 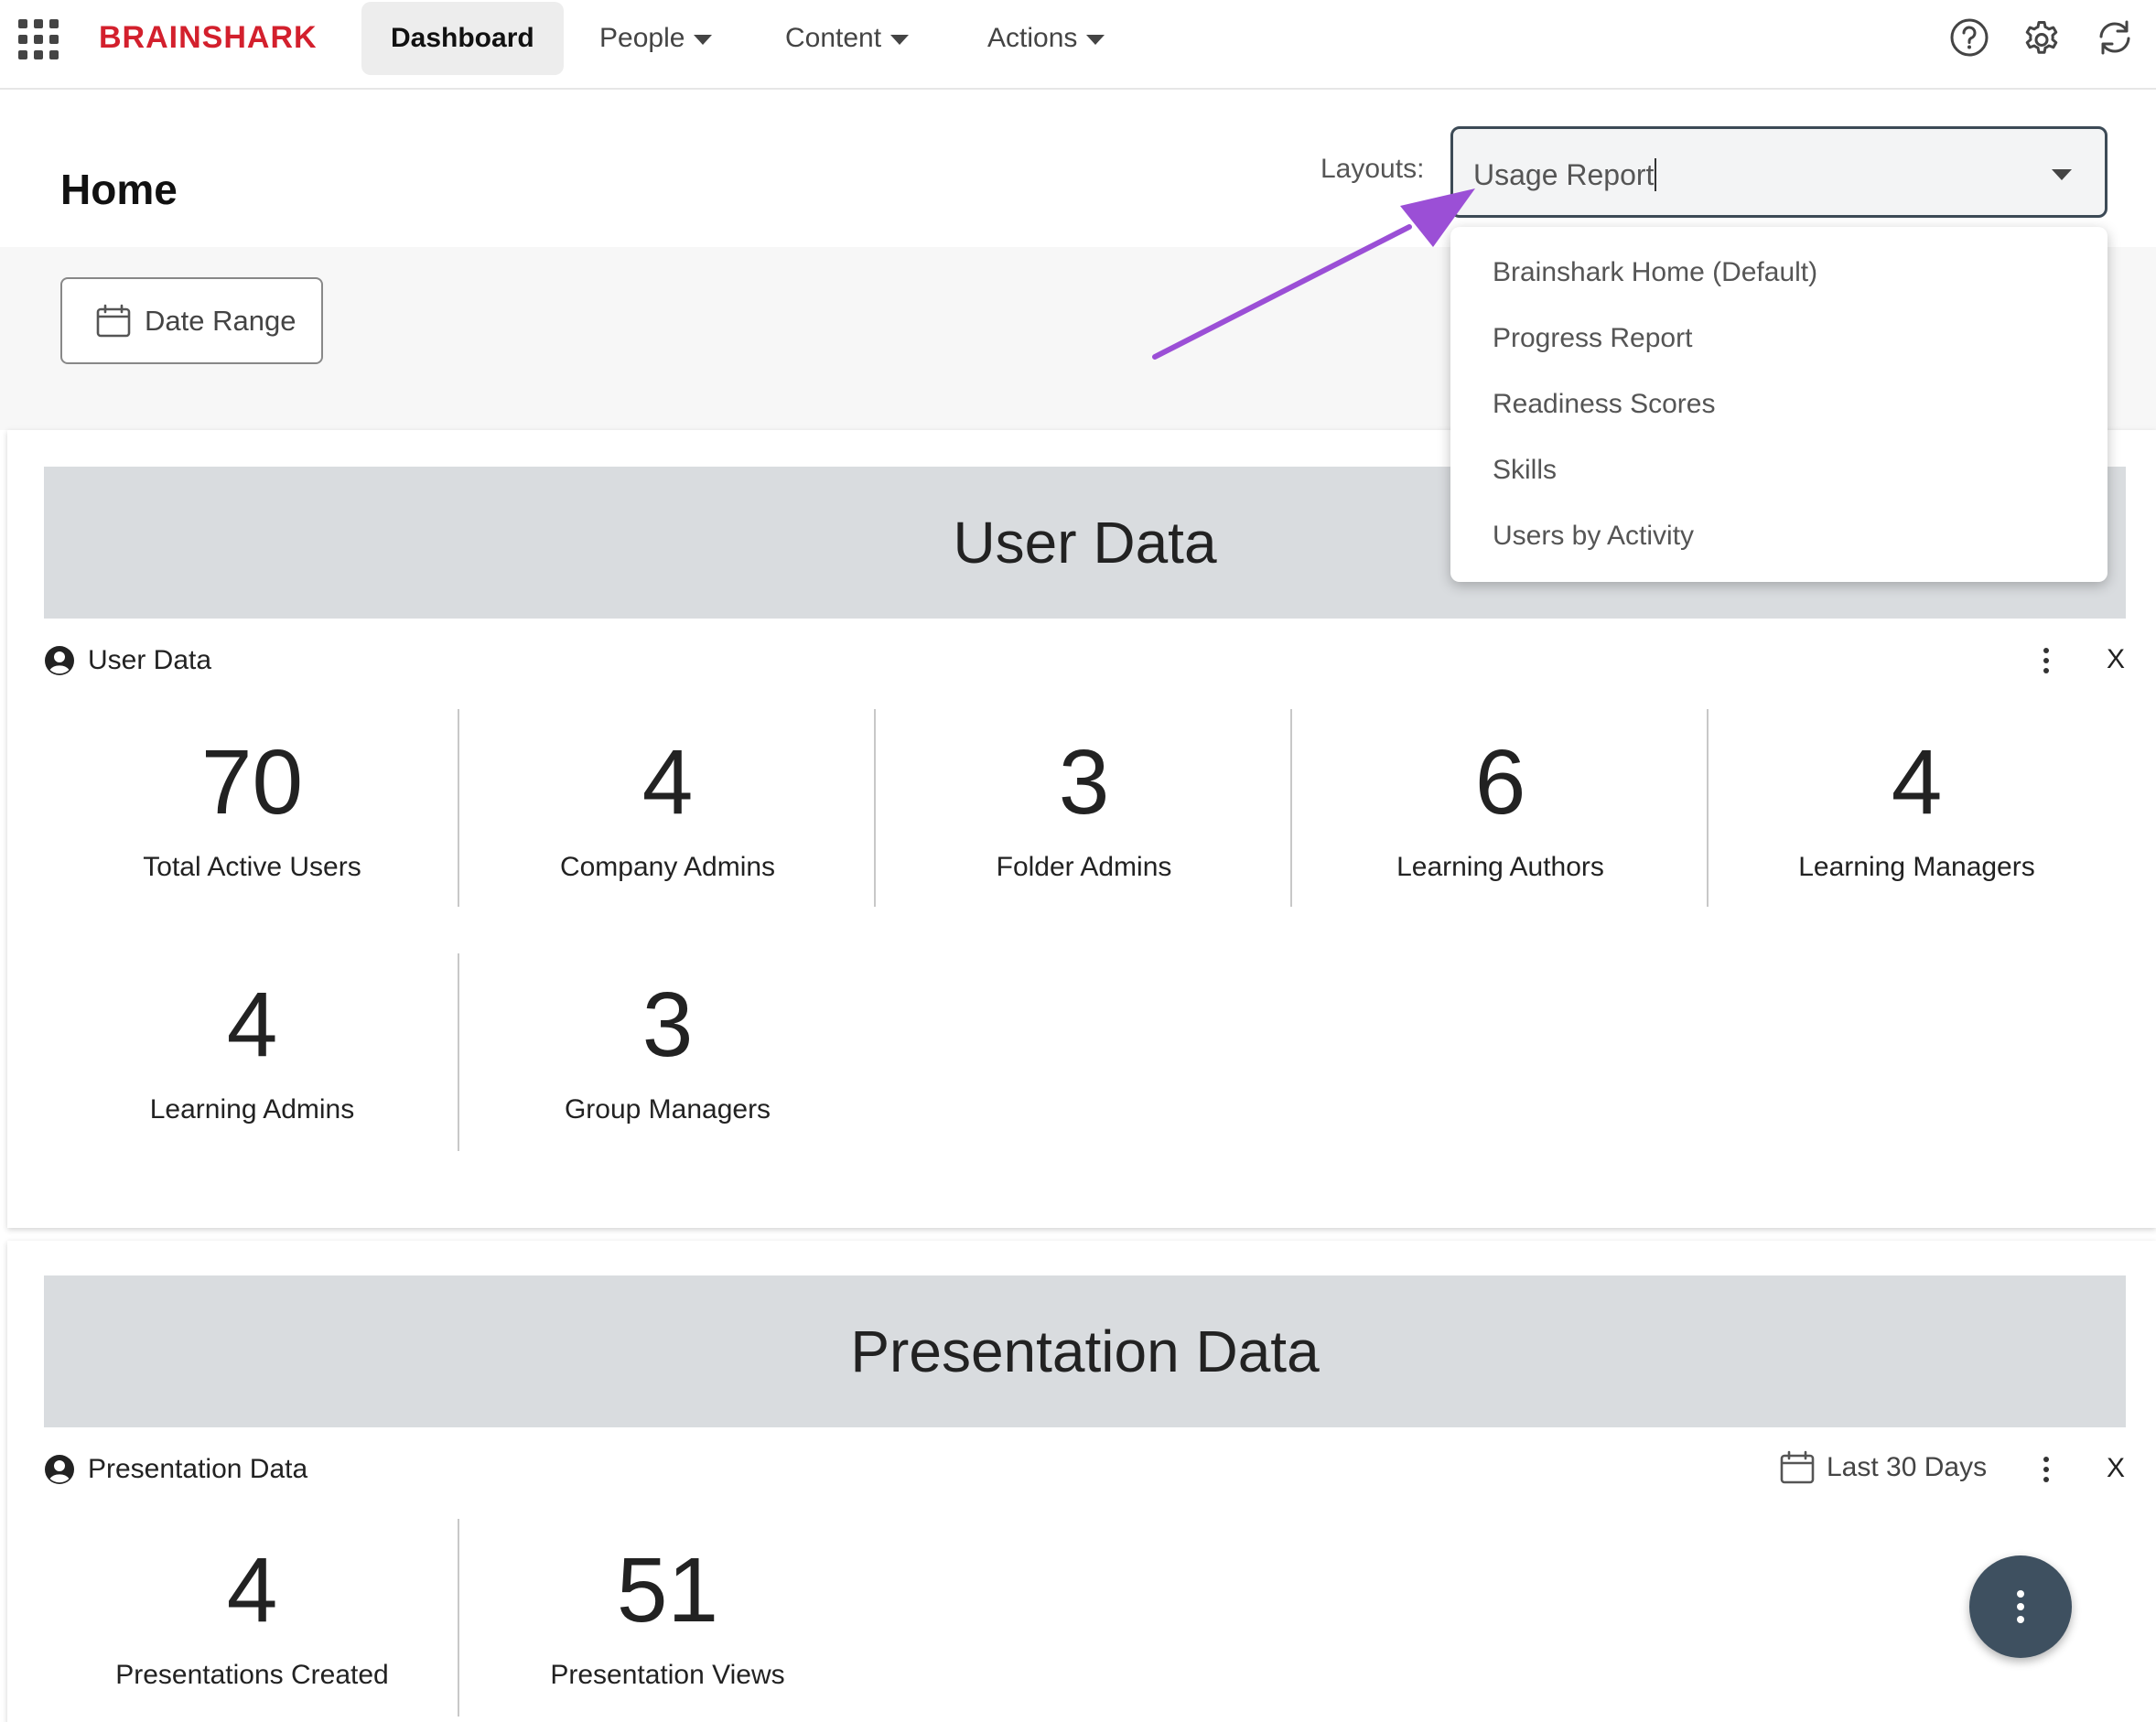 I want to click on stat-presentation-views: 51 Presentation Views, so click(x=667, y=1617).